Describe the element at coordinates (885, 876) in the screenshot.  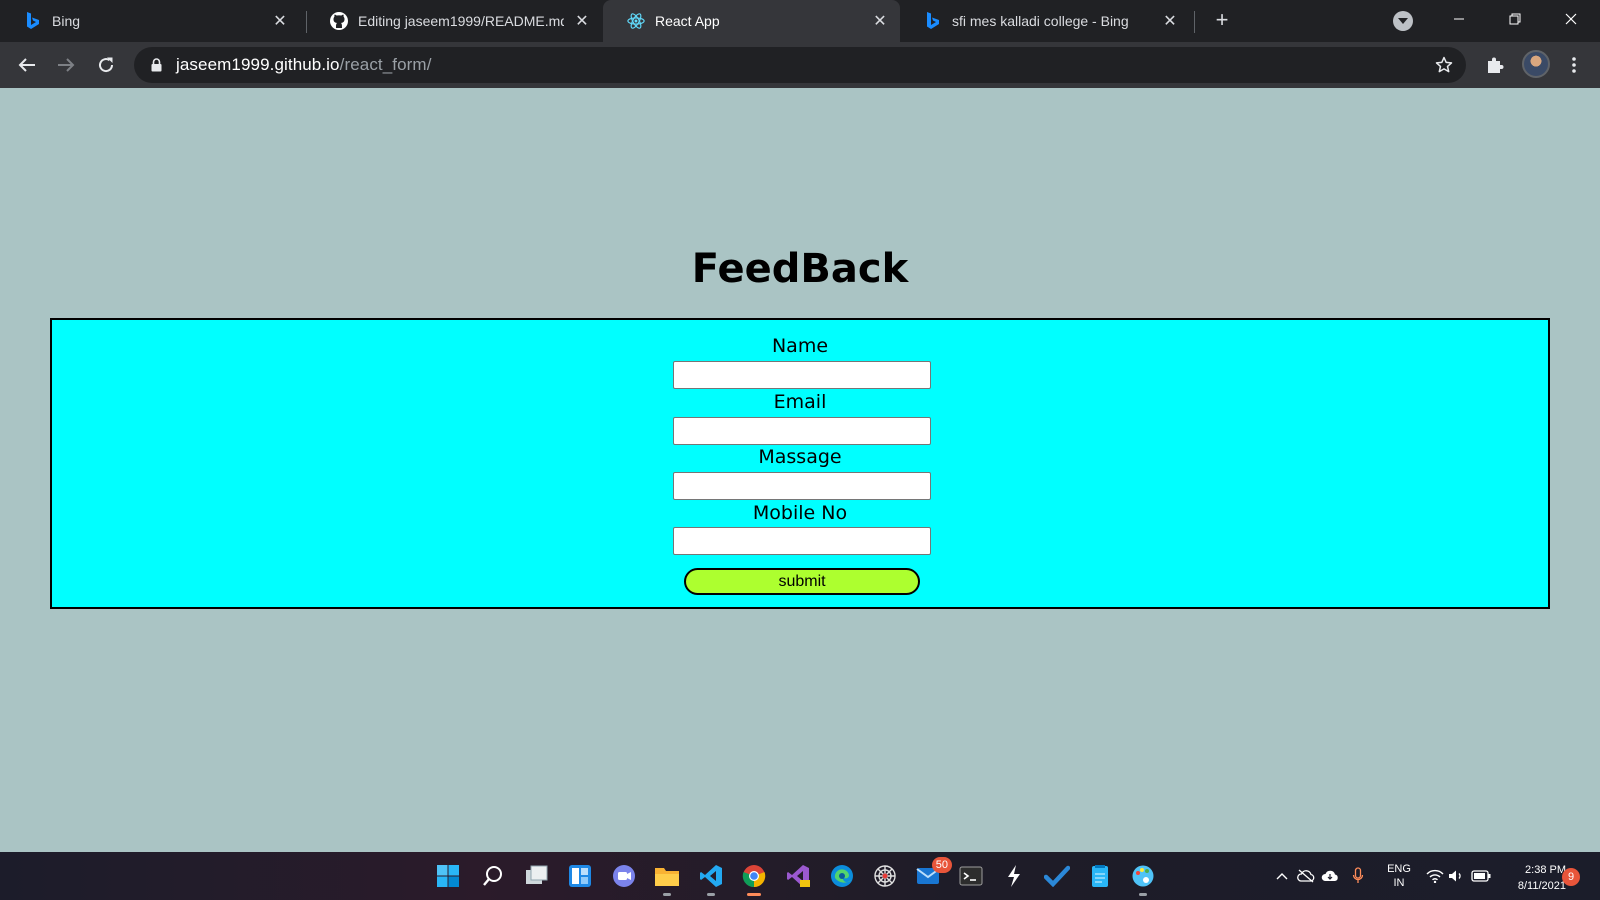
I see `spider-app-icon` at that location.